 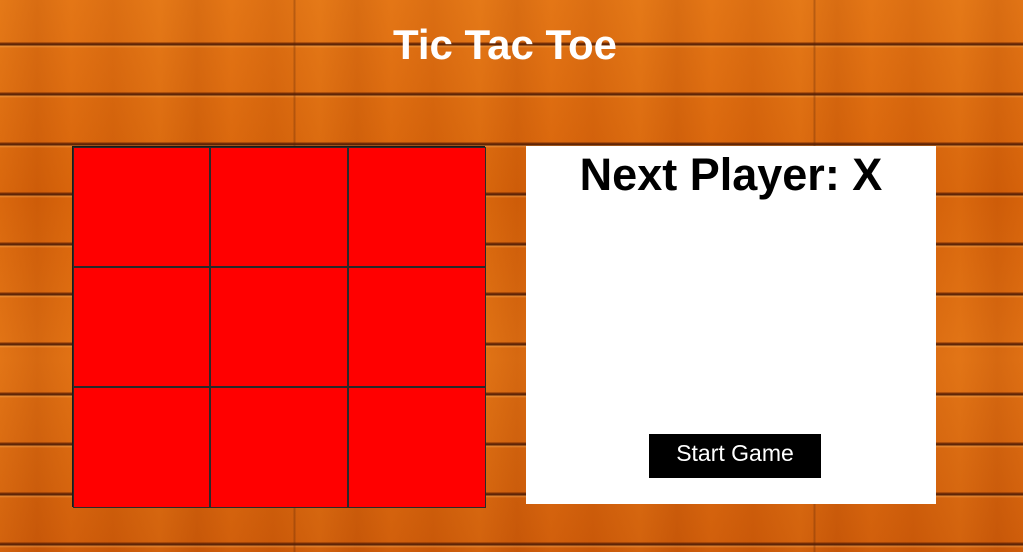 What do you see at coordinates (505, 44) in the screenshot?
I see `page-title: Tic Tac Toe` at bounding box center [505, 44].